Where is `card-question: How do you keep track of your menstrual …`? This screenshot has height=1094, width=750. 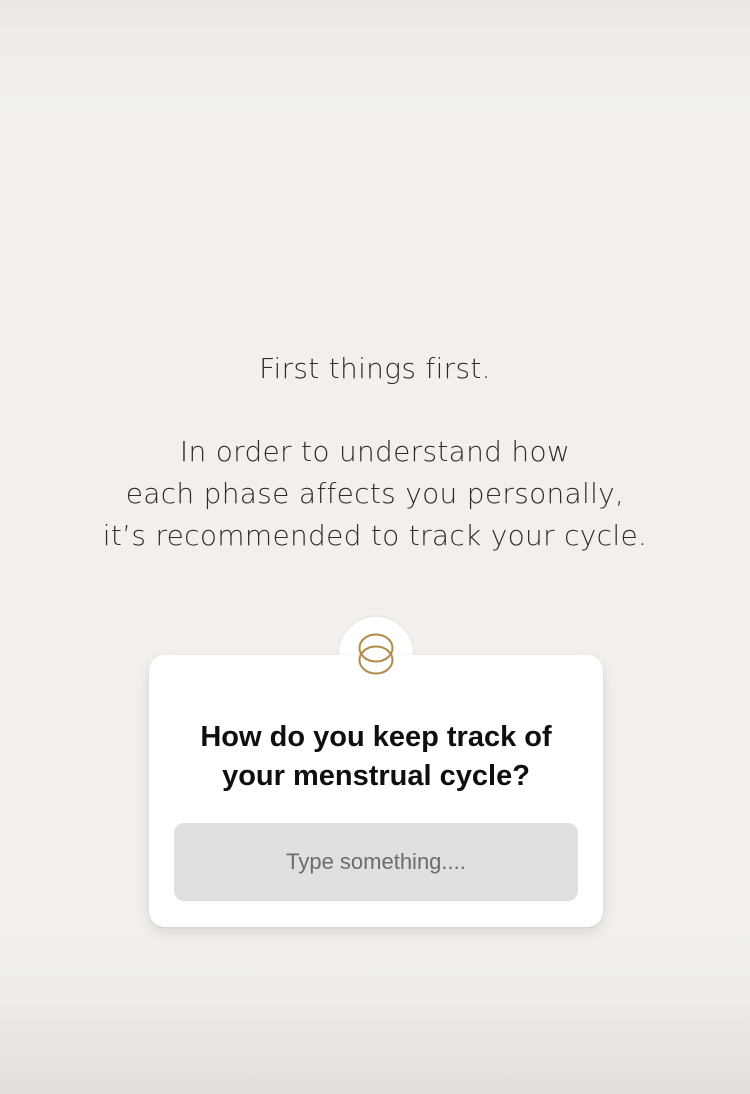
card-question: How do you keep track of your menstrual … is located at coordinates (376, 757).